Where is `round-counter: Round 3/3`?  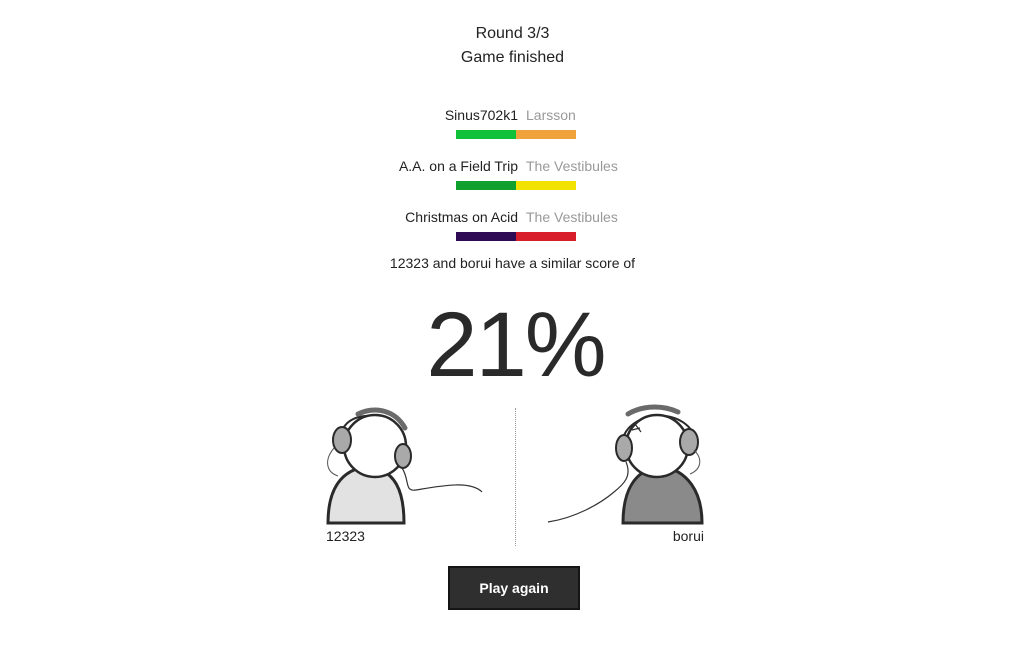
round-counter: Round 3/3 is located at coordinates (512, 33).